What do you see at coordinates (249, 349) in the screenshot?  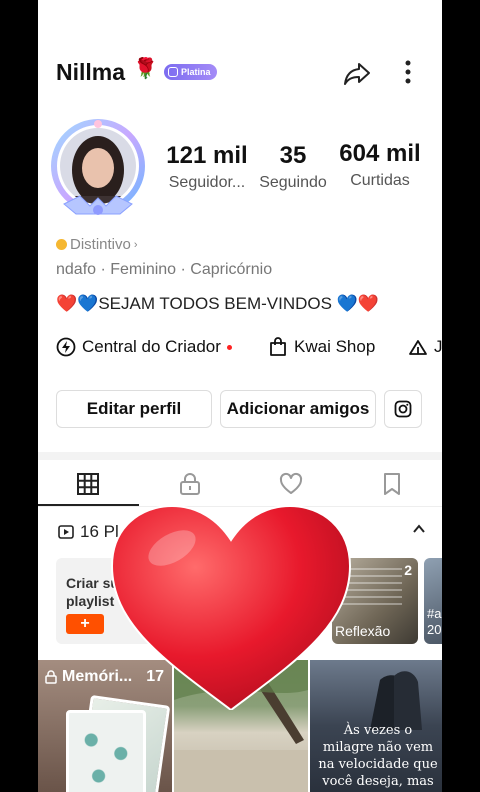 I see `profile-links: Central do Criador Kwai Shop J` at bounding box center [249, 349].